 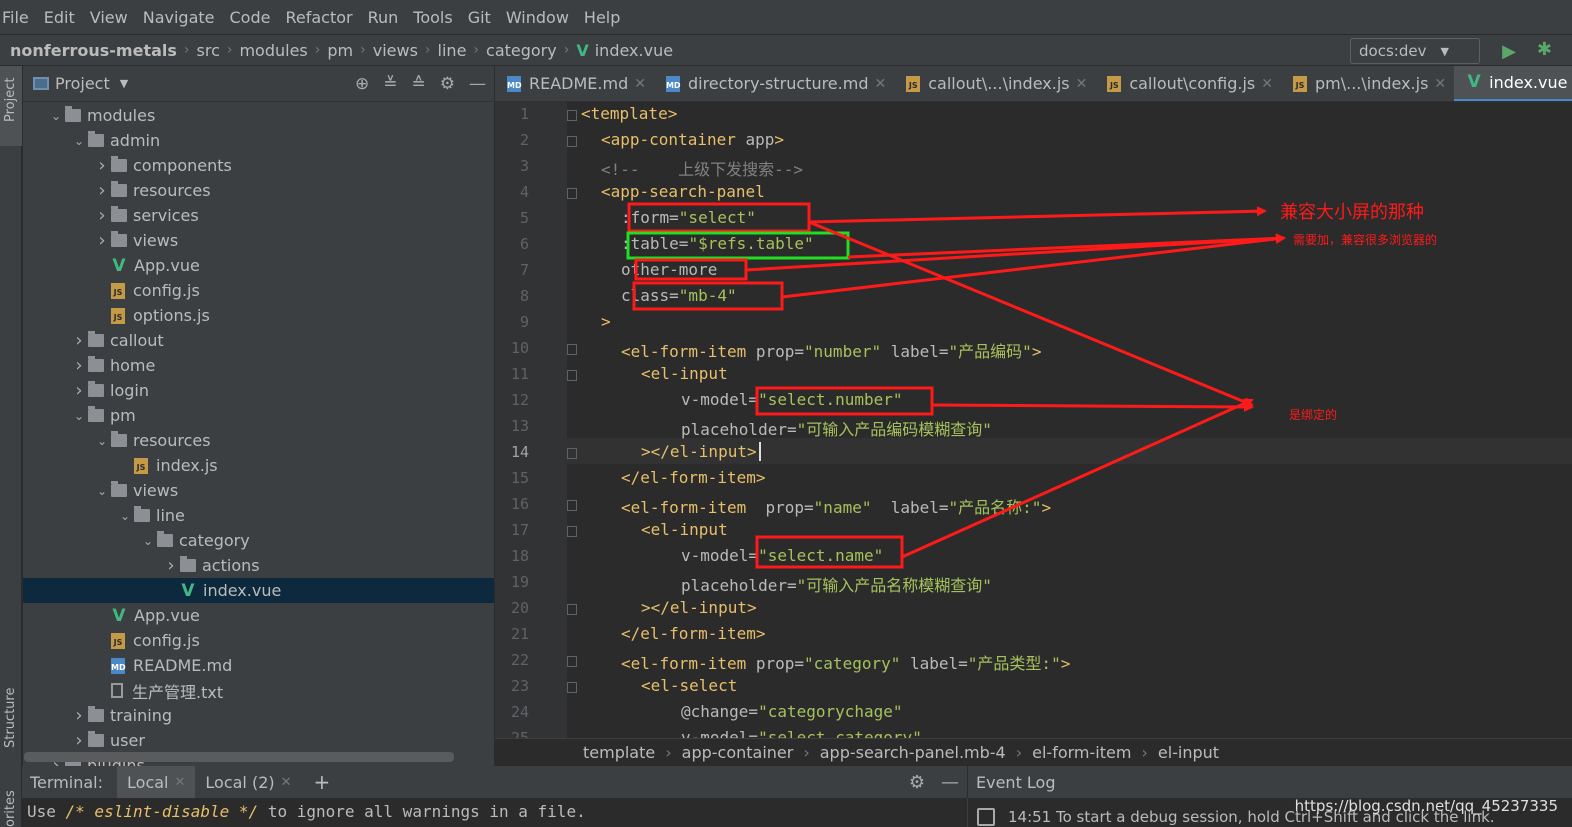 What do you see at coordinates (258, 440) in the screenshot?
I see `tree-item-resources: ⌄ resources` at bounding box center [258, 440].